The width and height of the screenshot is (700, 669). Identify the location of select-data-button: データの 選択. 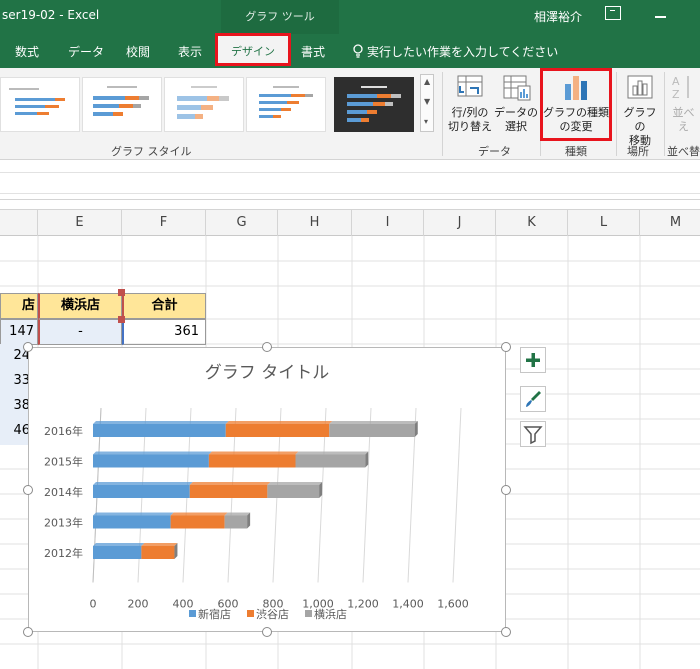
(516, 103).